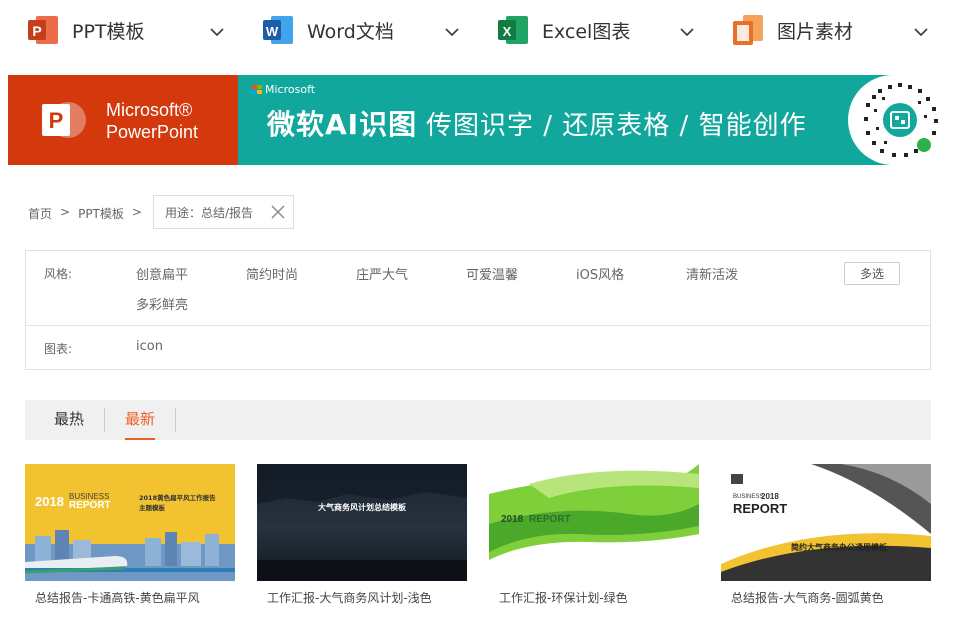 This screenshot has width=977, height=627. I want to click on nav-item-excel: X Excel图表, so click(563, 30).